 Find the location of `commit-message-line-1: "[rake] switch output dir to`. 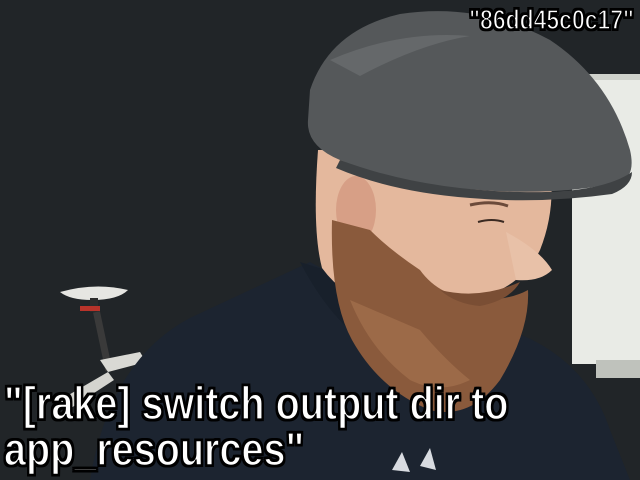

commit-message-line-1: "[rake] switch output dir to is located at coordinates (256, 403).